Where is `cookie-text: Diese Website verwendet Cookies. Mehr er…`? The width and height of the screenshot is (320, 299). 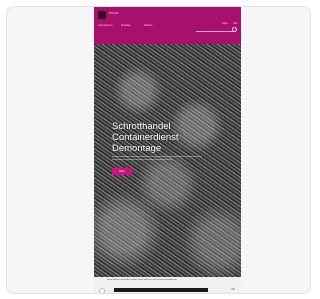 cookie-text: Diese Website verwendet Cookies. Mehr er… is located at coordinates (142, 280).